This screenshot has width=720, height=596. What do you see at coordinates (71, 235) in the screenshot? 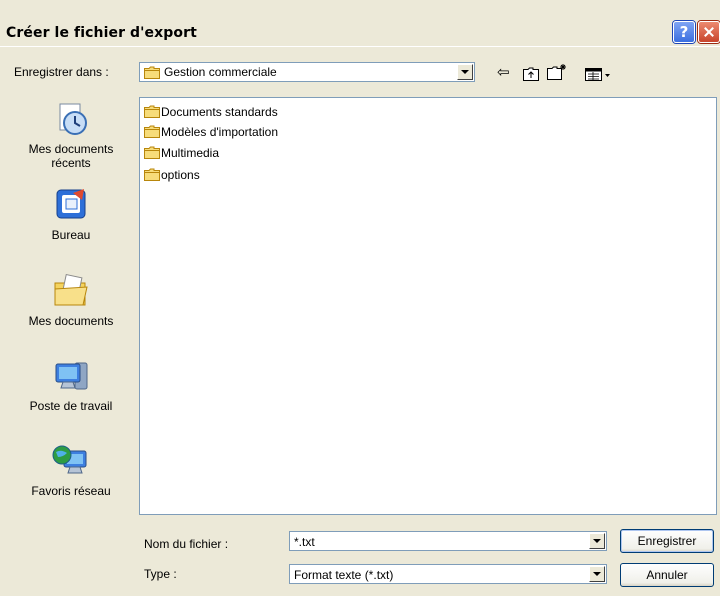
I see `place-label-desktop: Bureau` at bounding box center [71, 235].